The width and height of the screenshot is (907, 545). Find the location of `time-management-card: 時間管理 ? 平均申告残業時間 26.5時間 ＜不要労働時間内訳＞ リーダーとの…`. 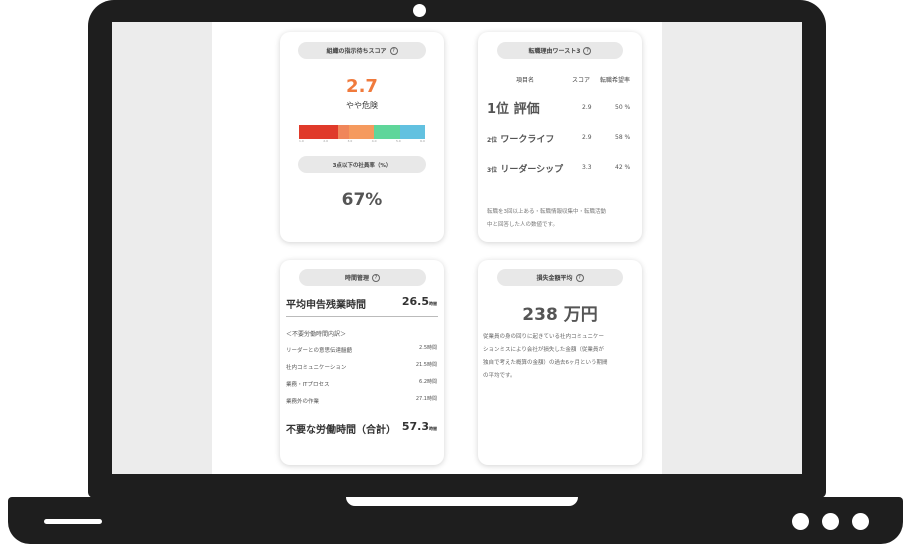

time-management-card: 時間管理 ? 平均申告残業時間 26.5時間 ＜不要労働時間内訳＞ リーダーとの… is located at coordinates (362, 362).